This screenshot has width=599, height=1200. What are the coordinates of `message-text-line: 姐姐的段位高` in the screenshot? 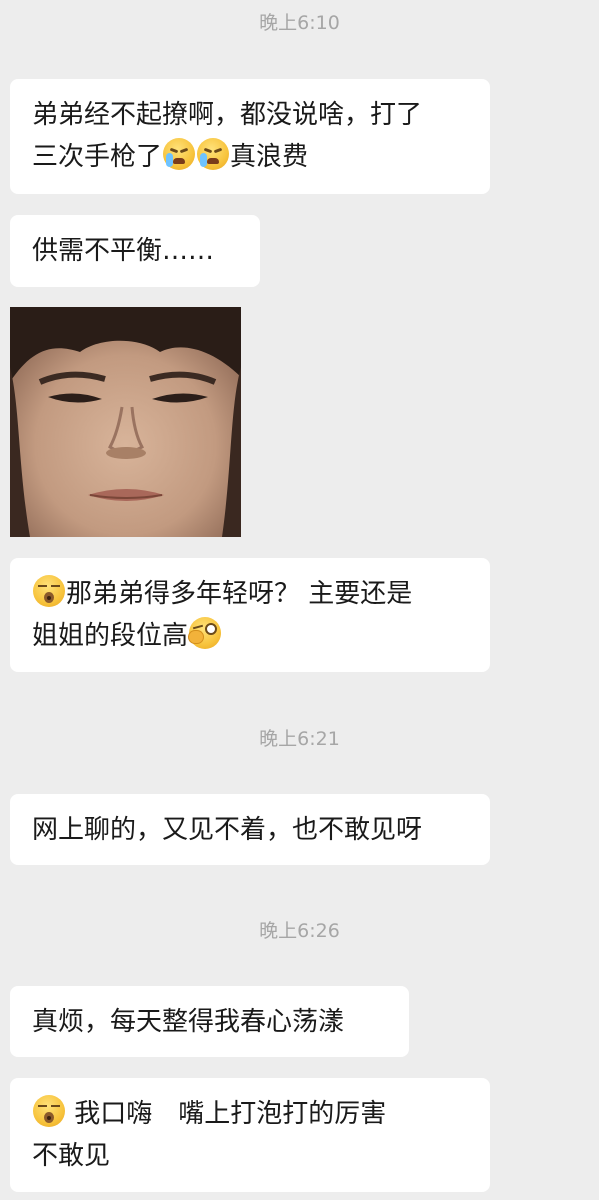 It's located at (250, 636).